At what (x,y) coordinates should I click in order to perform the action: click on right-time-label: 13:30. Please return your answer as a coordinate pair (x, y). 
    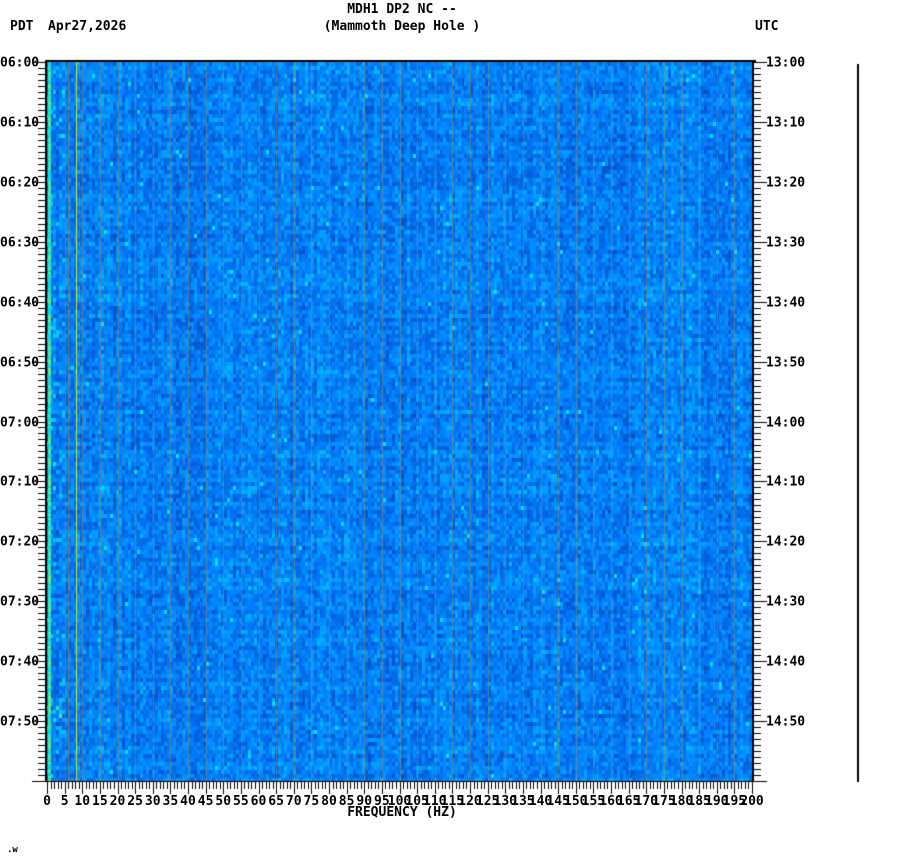
    Looking at the image, I should click on (786, 243).